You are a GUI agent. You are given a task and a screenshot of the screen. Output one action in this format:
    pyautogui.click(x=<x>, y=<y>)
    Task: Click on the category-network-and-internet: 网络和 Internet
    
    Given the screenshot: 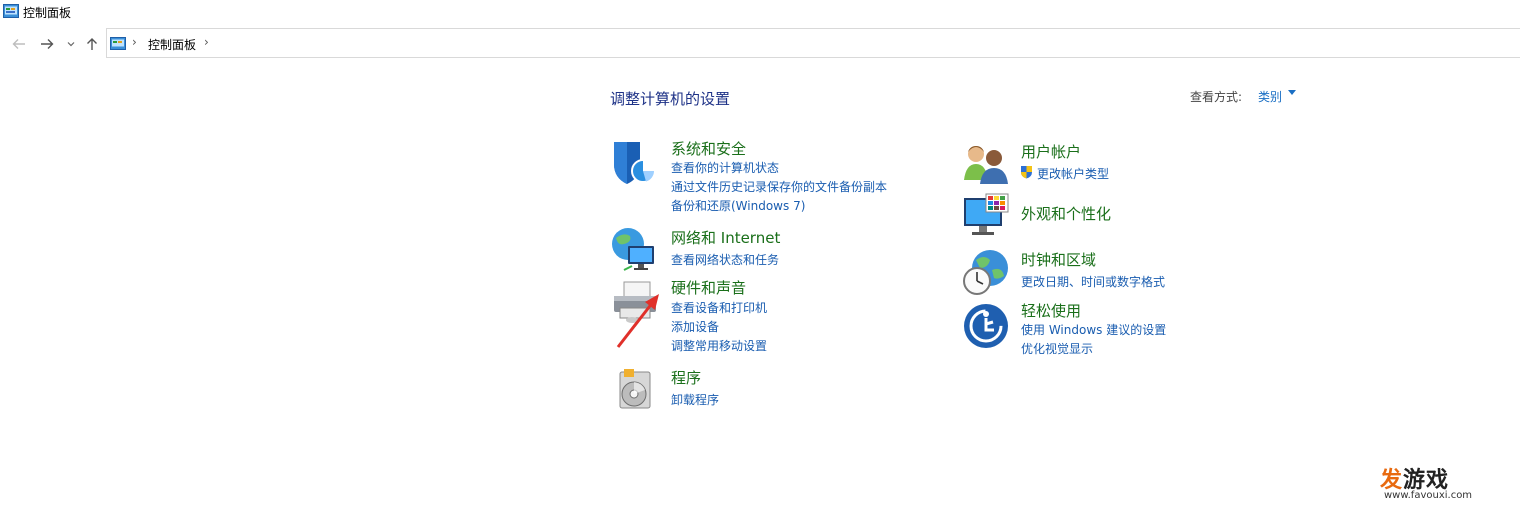 What is the action you would take?
    pyautogui.click(x=725, y=237)
    